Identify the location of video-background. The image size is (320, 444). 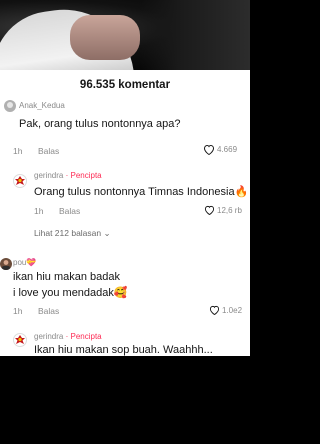
(195, 35).